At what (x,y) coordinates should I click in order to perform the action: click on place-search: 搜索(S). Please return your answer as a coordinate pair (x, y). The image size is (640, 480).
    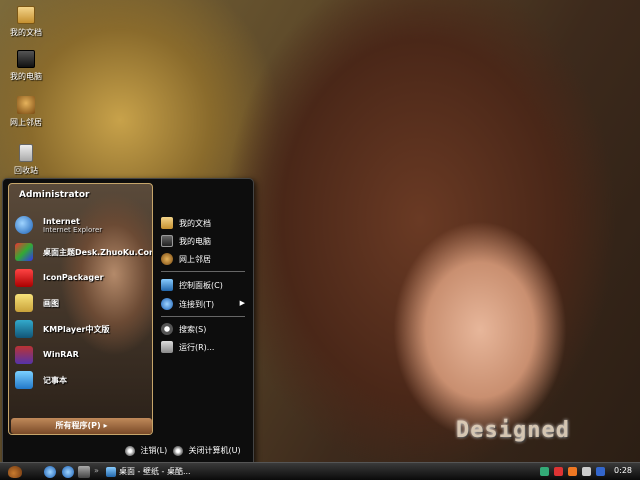
    Looking at the image, I should click on (203, 329).